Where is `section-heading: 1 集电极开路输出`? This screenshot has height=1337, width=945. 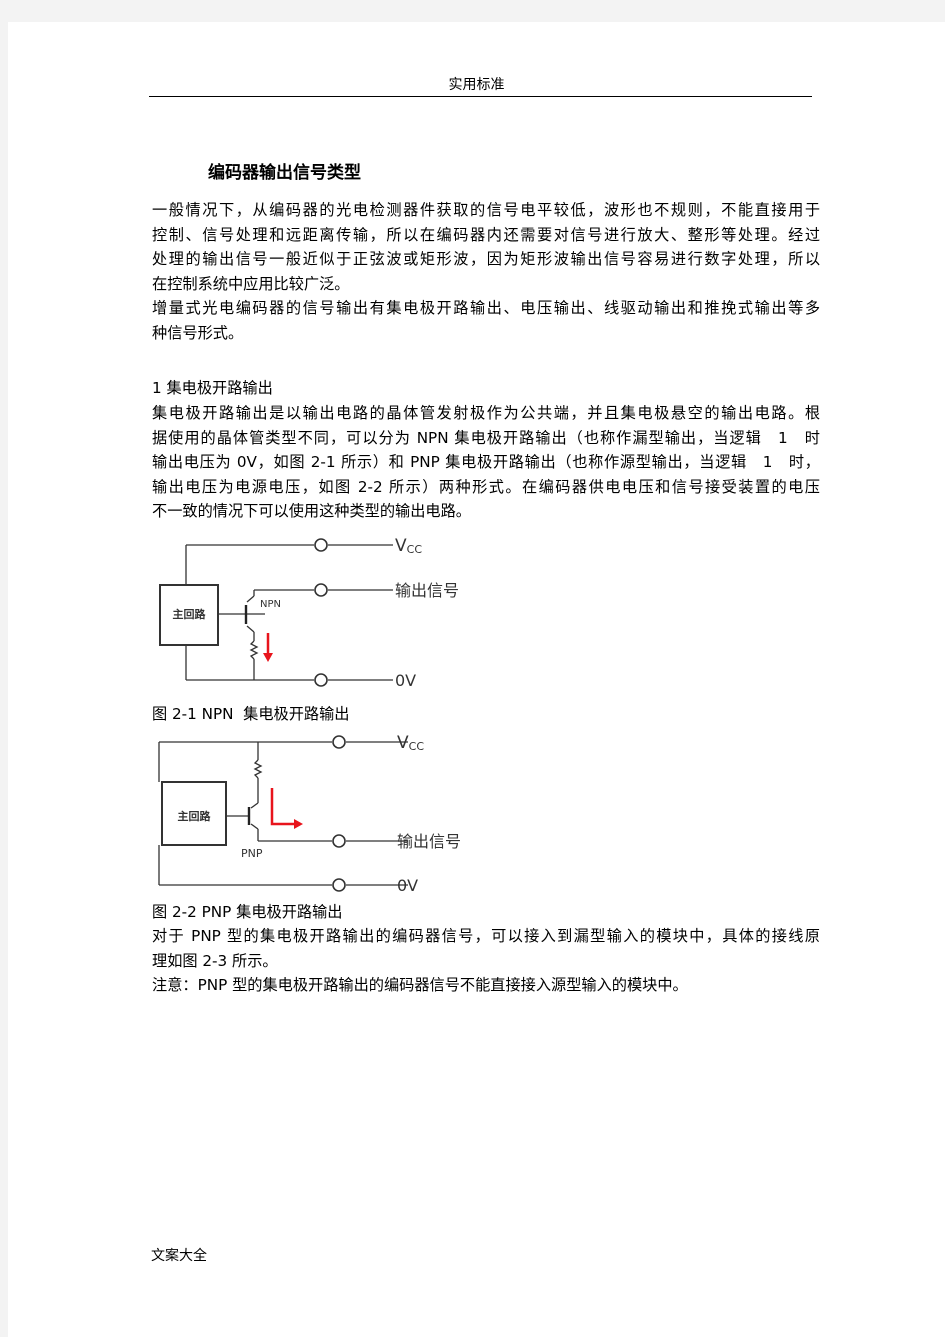
section-heading: 1 集电极开路输出 is located at coordinates (212, 388).